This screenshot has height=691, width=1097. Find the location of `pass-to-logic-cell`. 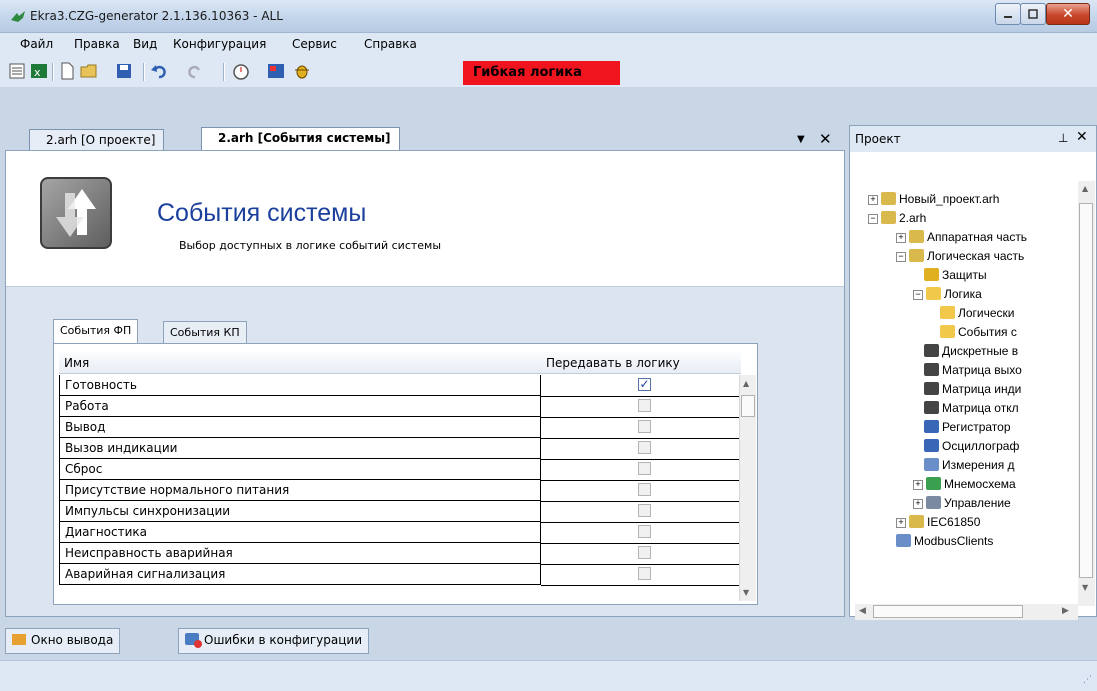

pass-to-logic-cell is located at coordinates (645, 512).